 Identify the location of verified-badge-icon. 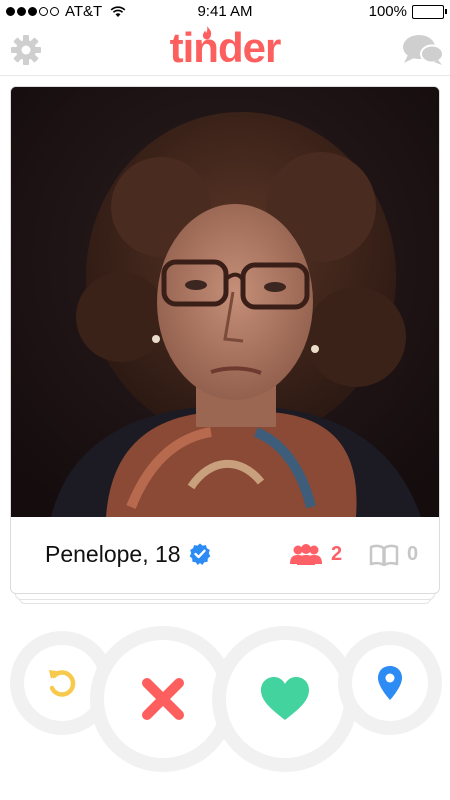
(200, 554).